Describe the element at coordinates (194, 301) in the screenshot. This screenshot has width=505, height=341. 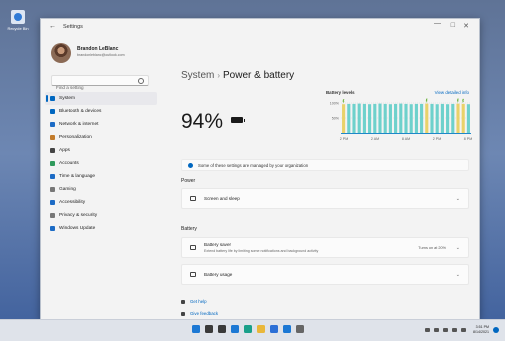
I see `get-help-link: Get help` at that location.